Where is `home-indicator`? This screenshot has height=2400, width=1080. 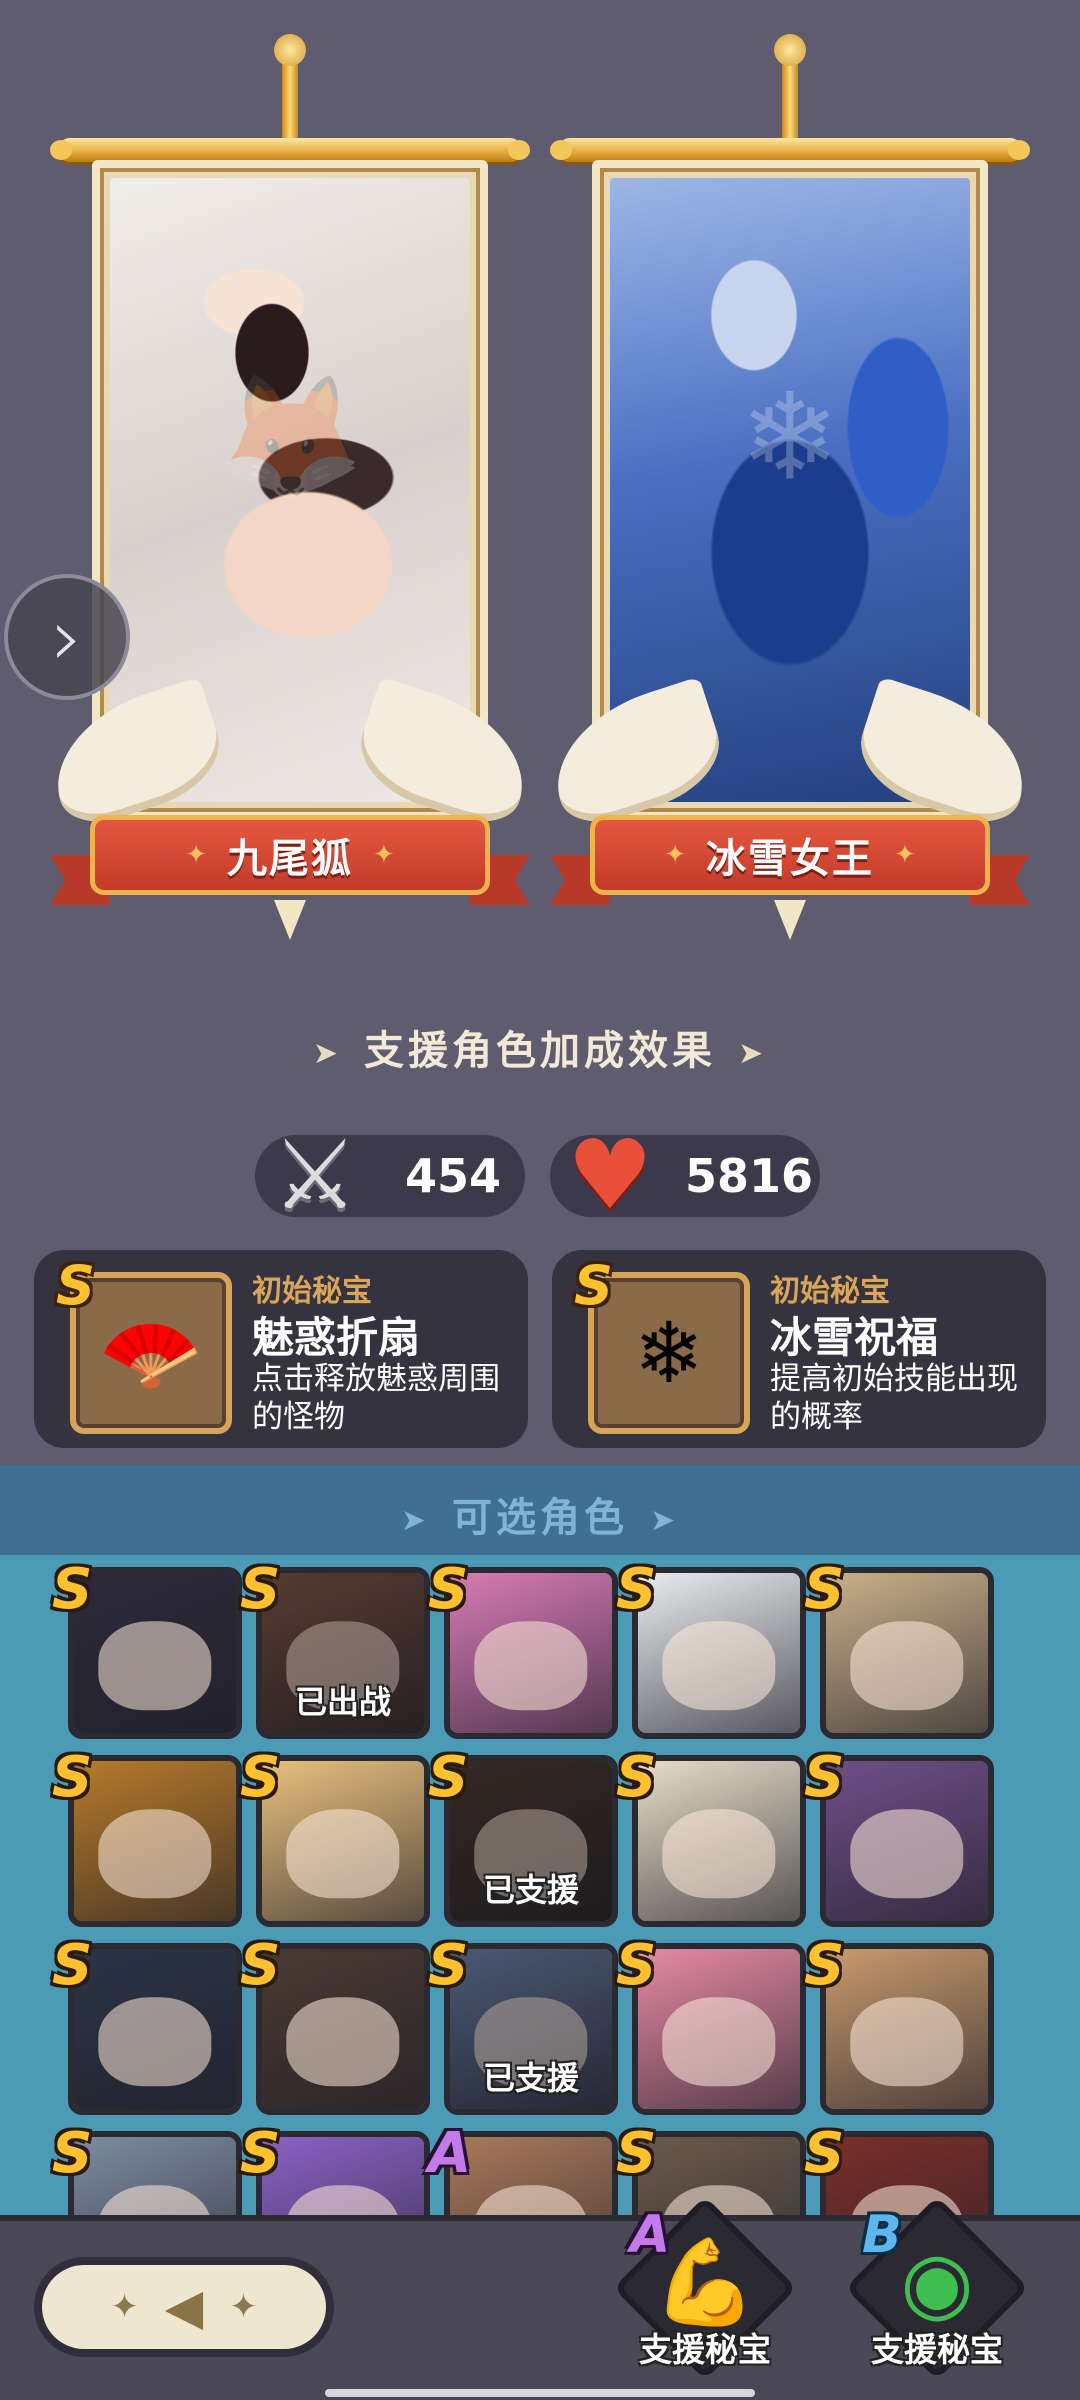 home-indicator is located at coordinates (540, 2393).